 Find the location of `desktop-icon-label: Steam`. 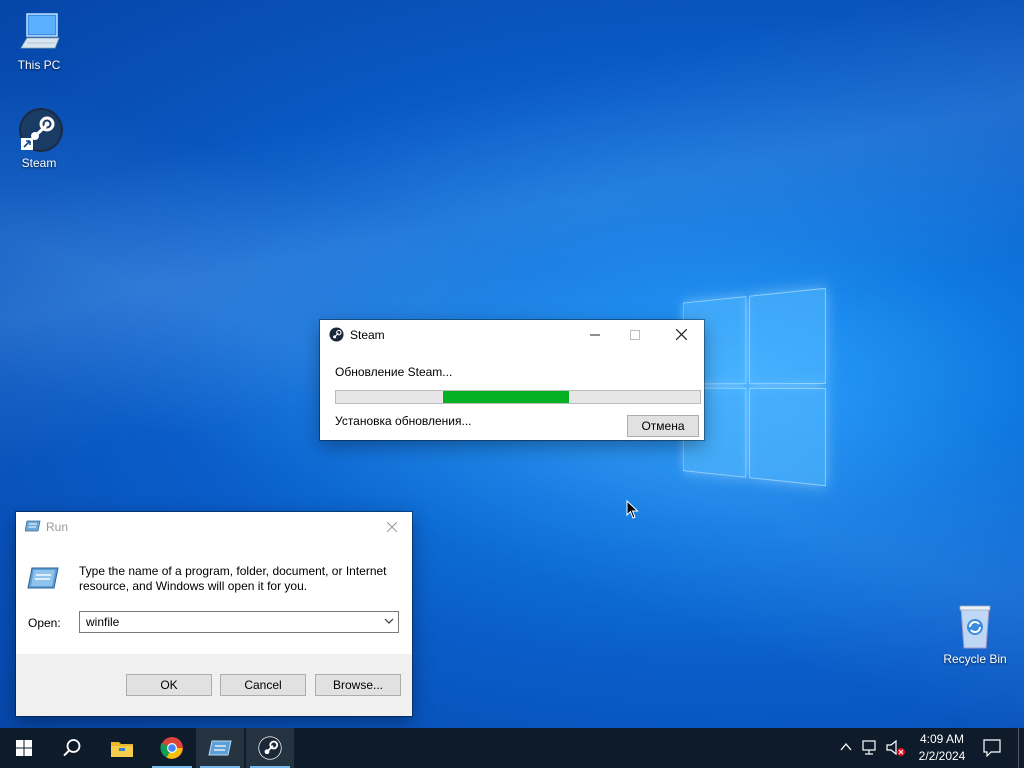

desktop-icon-label: Steam is located at coordinates (39, 163).